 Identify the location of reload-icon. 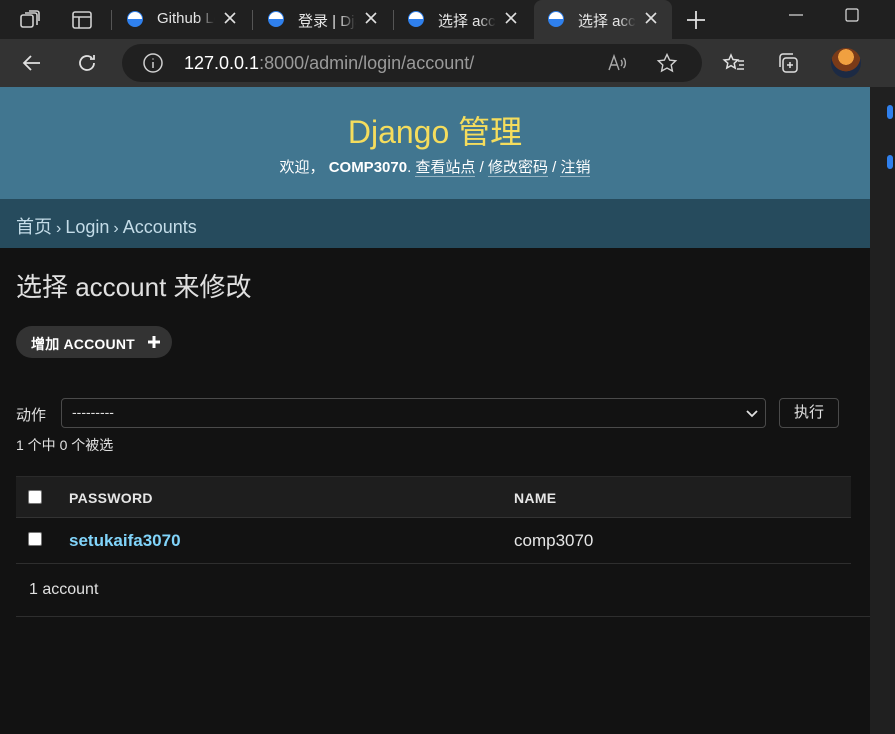
(87, 63).